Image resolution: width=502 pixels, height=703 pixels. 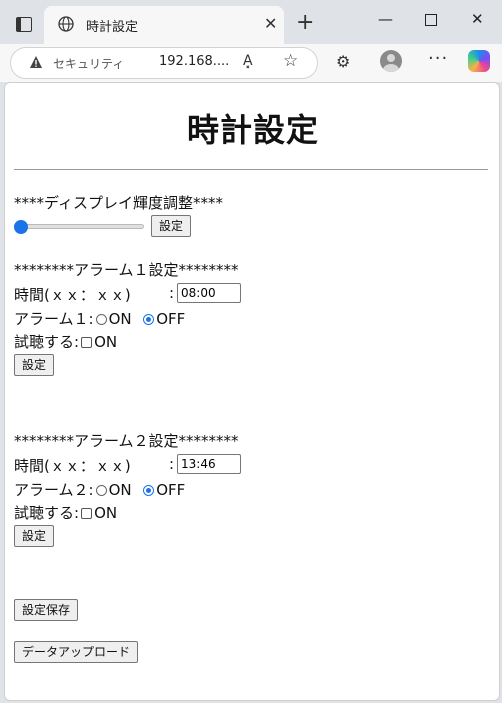 I want to click on data-upload-button: データアップロード, so click(x=76, y=652).